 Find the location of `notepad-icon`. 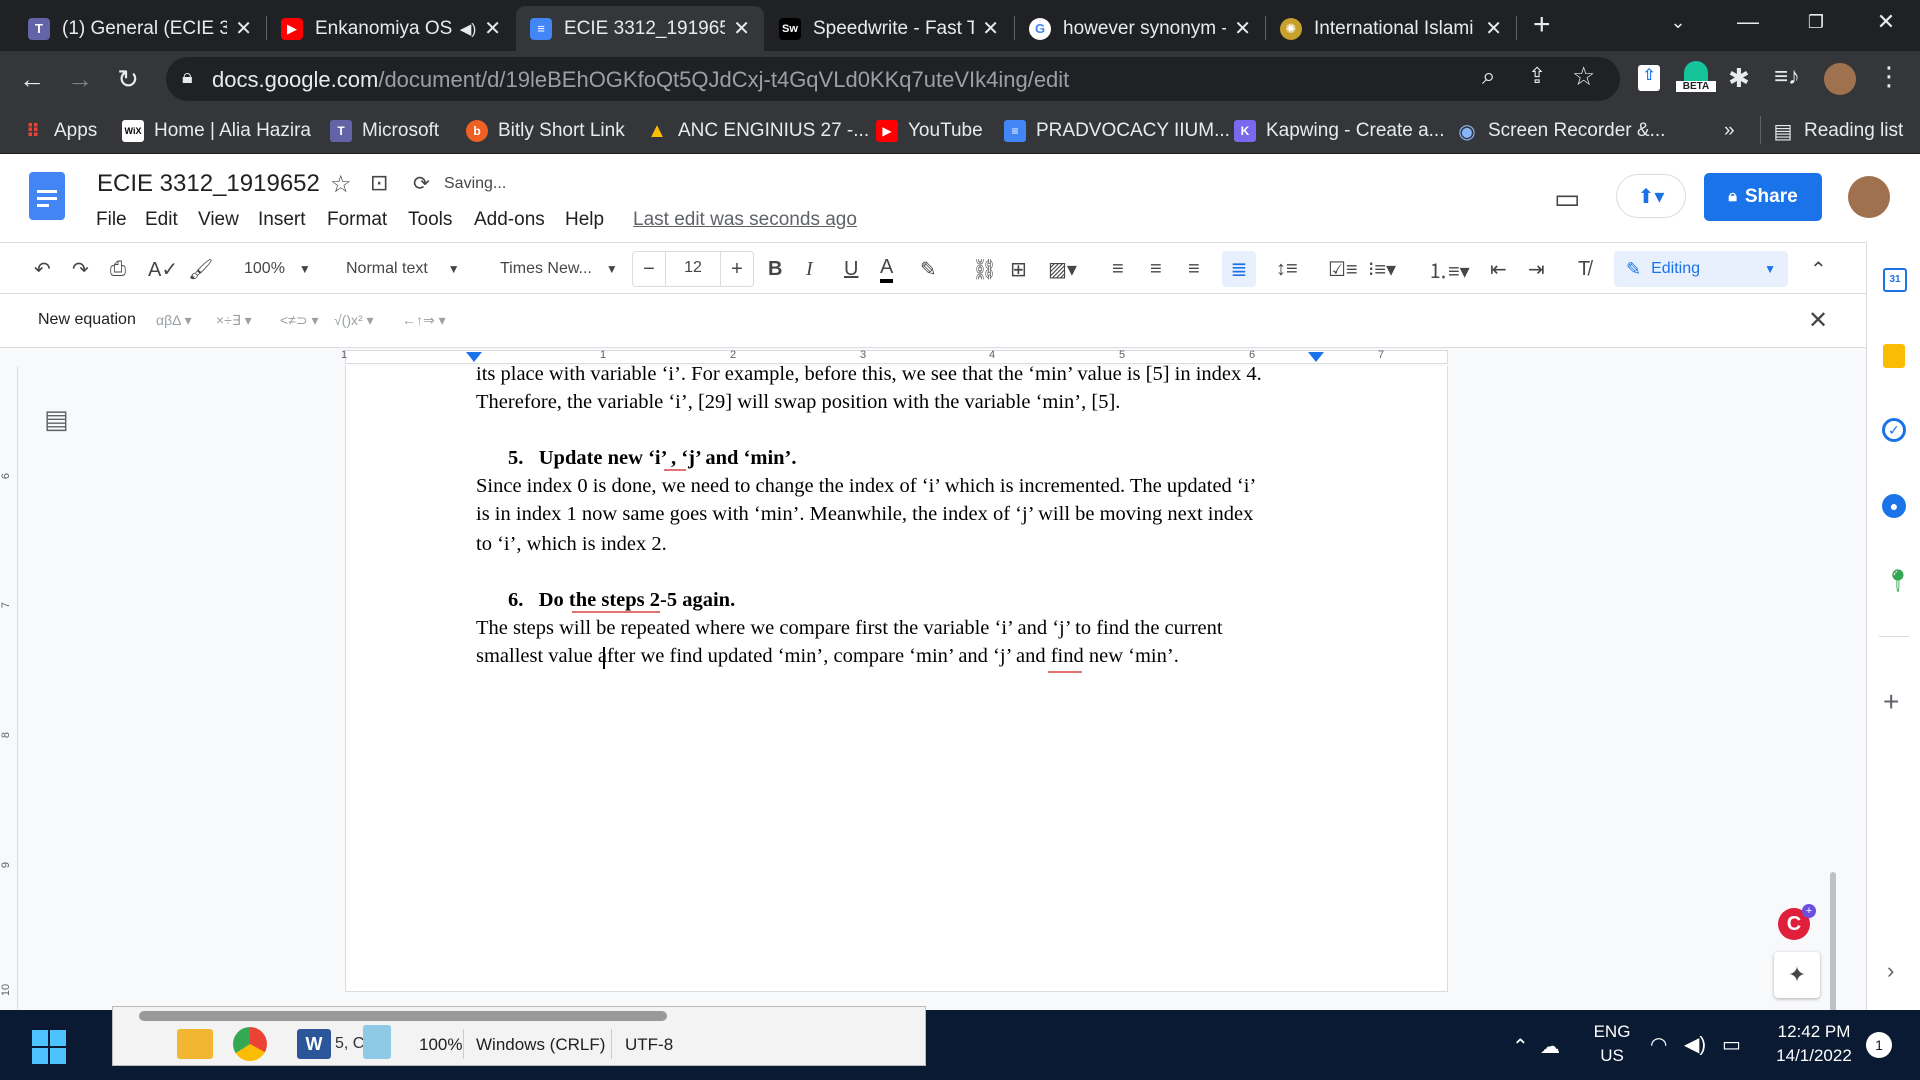

notepad-icon is located at coordinates (377, 1042).